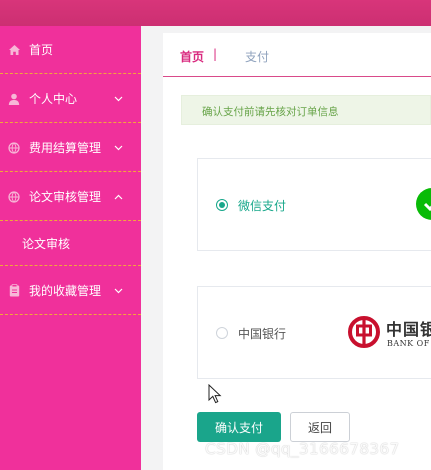 The width and height of the screenshot is (431, 470). I want to click on sidebar-item-my-favorites: 我的收藏管理, so click(70, 291).